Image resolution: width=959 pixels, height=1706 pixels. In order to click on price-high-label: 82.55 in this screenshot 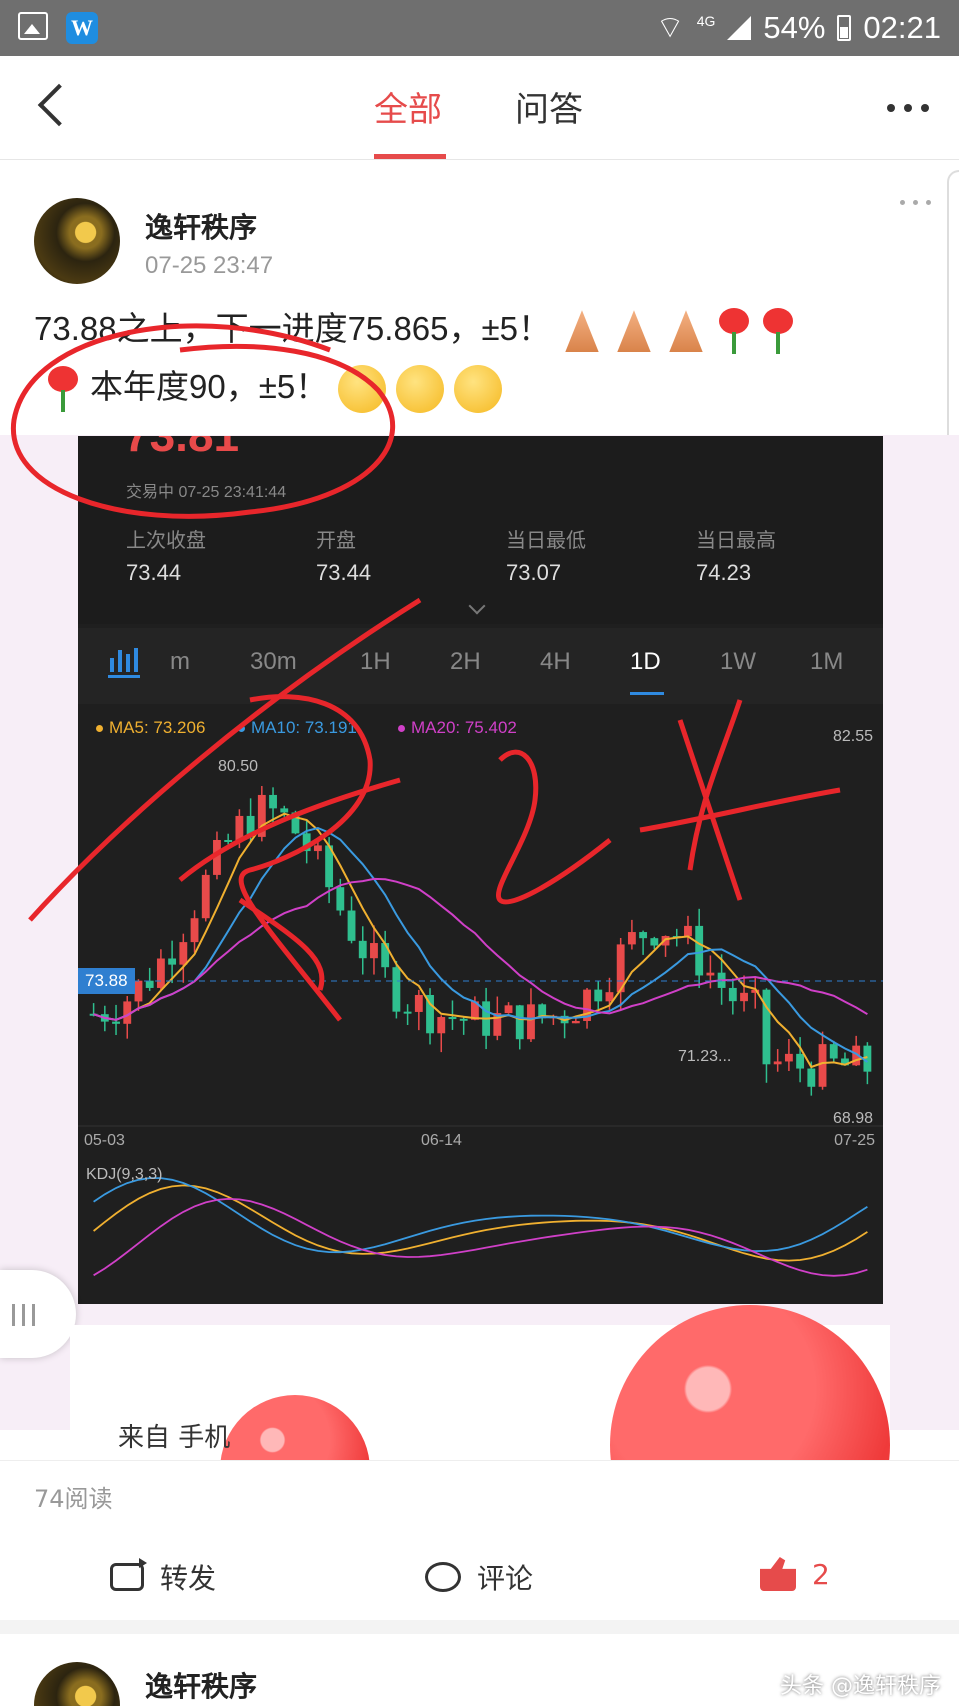, I will do `click(852, 736)`.